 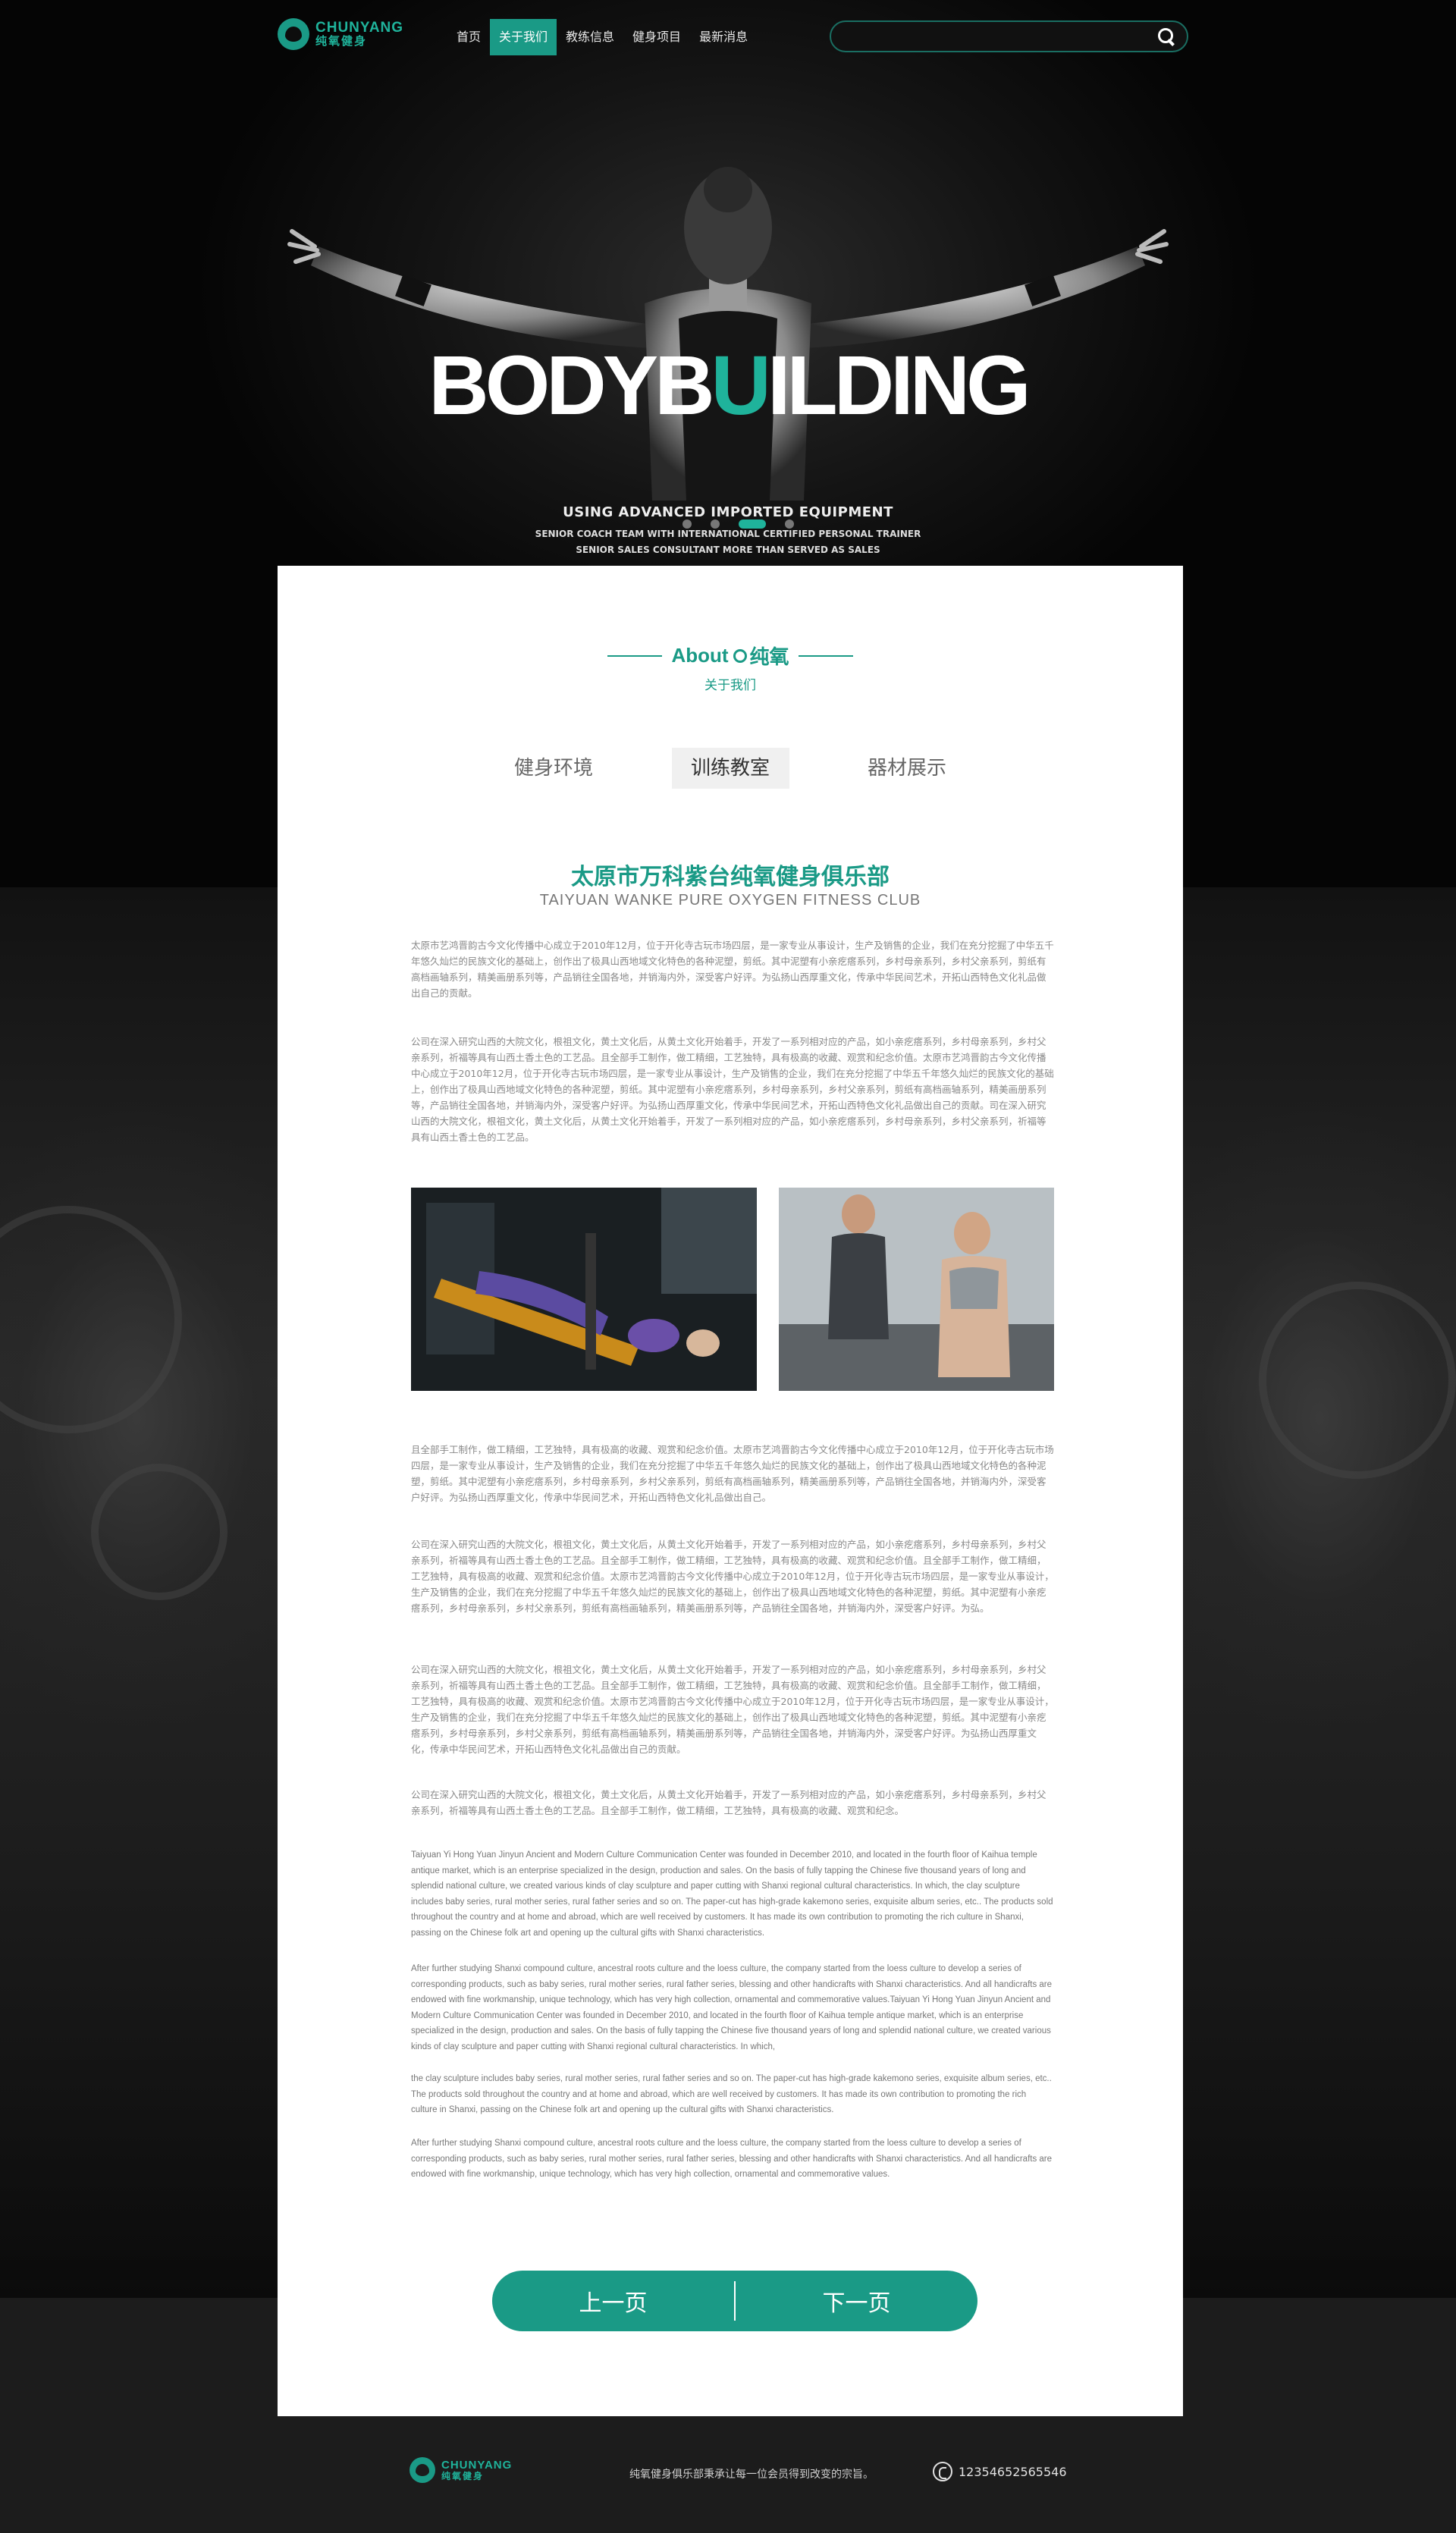 I want to click on carousel-dots, so click(x=747, y=524).